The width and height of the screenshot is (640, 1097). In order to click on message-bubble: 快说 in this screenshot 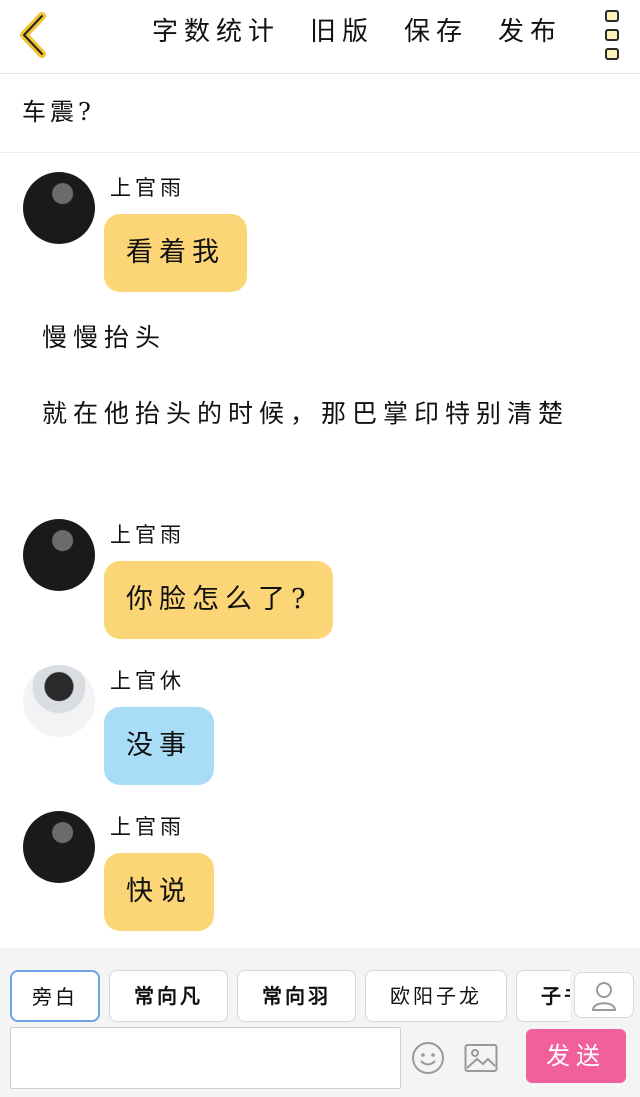, I will do `click(159, 892)`.